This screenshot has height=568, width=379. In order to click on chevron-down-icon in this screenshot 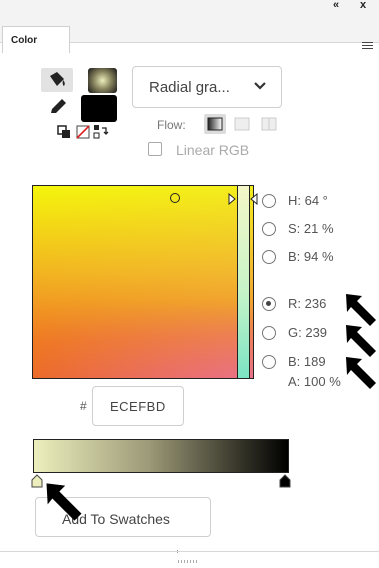, I will do `click(260, 86)`.